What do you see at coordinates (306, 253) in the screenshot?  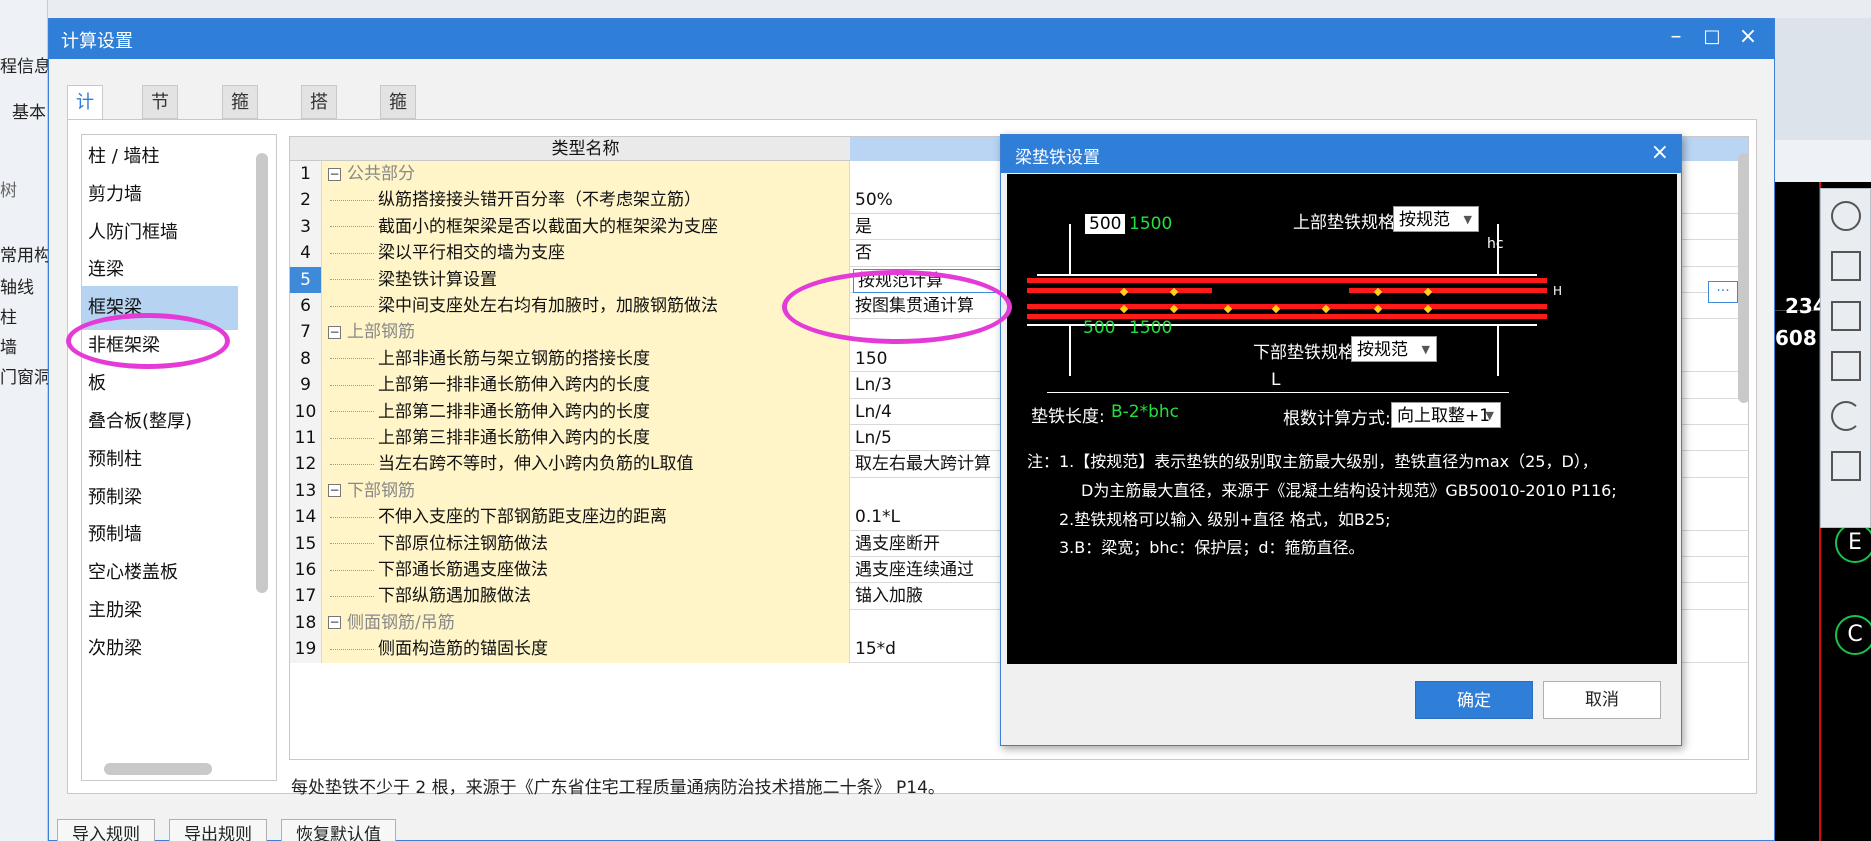 I see `row-number: 4` at bounding box center [306, 253].